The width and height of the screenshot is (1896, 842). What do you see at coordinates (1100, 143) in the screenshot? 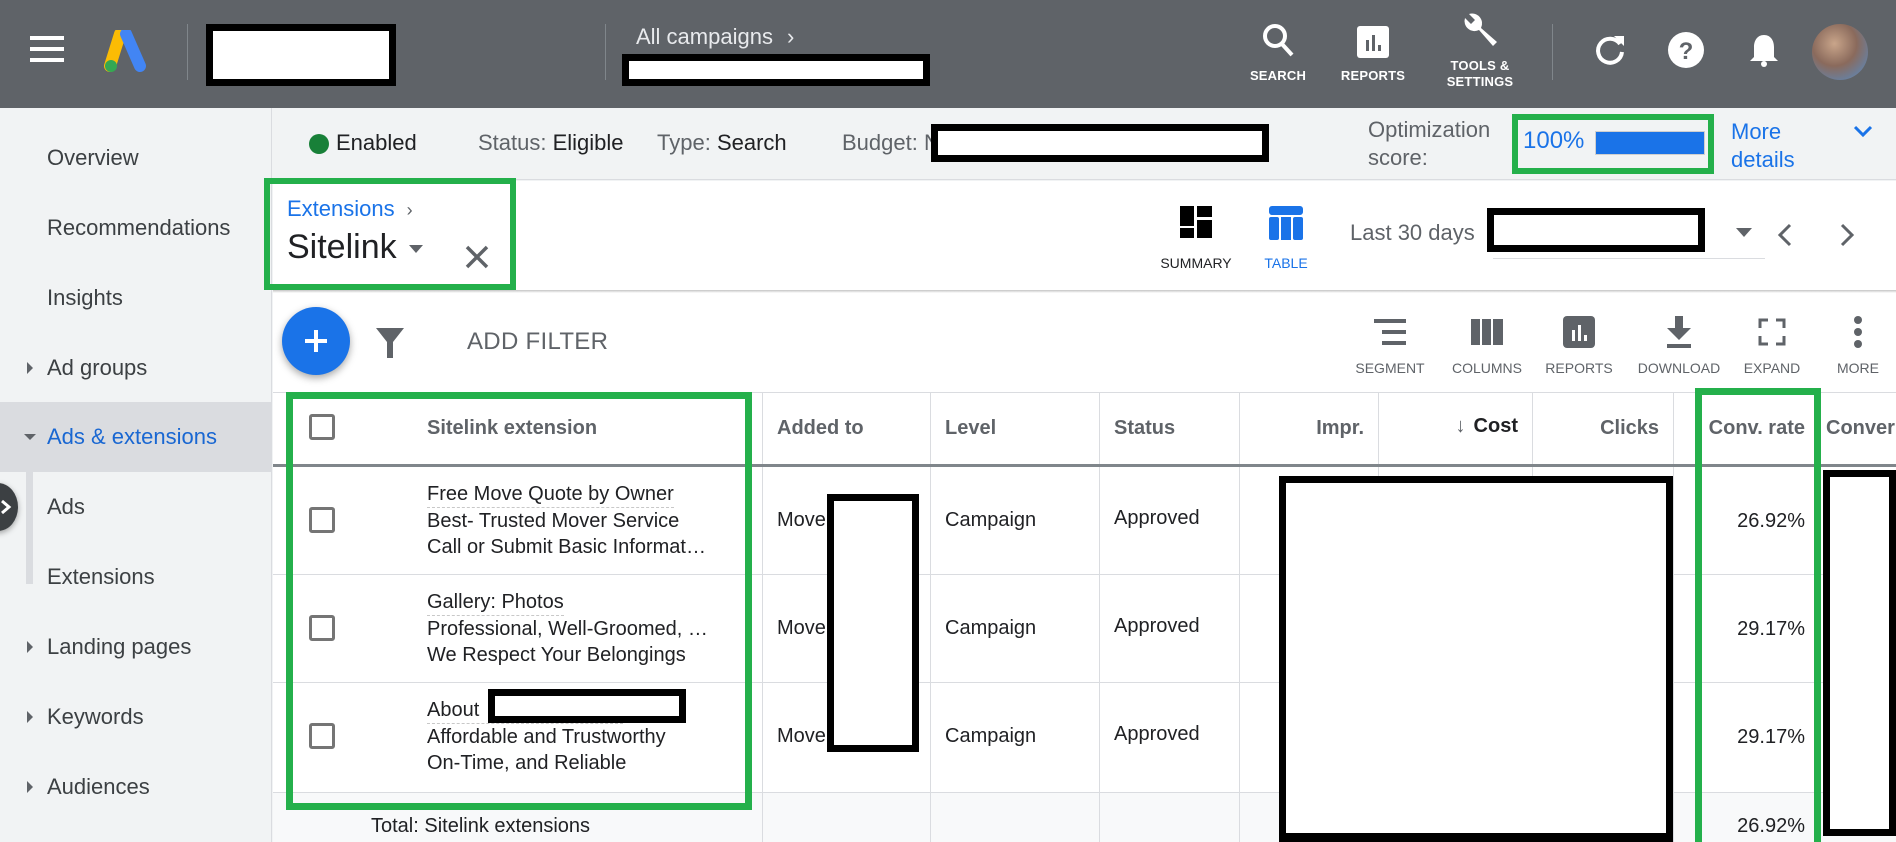
I see `redacted-budget` at bounding box center [1100, 143].